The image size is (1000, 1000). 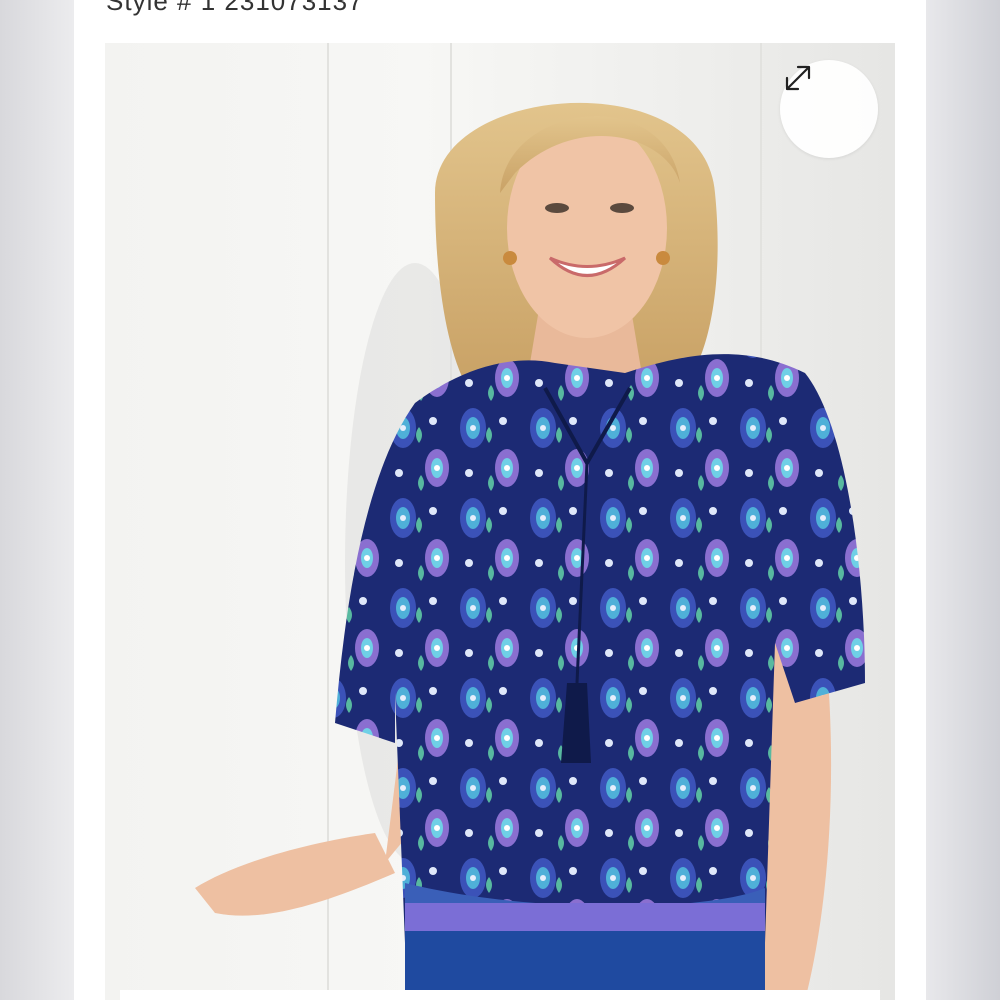 What do you see at coordinates (829, 109) in the screenshot?
I see `expand-image-button` at bounding box center [829, 109].